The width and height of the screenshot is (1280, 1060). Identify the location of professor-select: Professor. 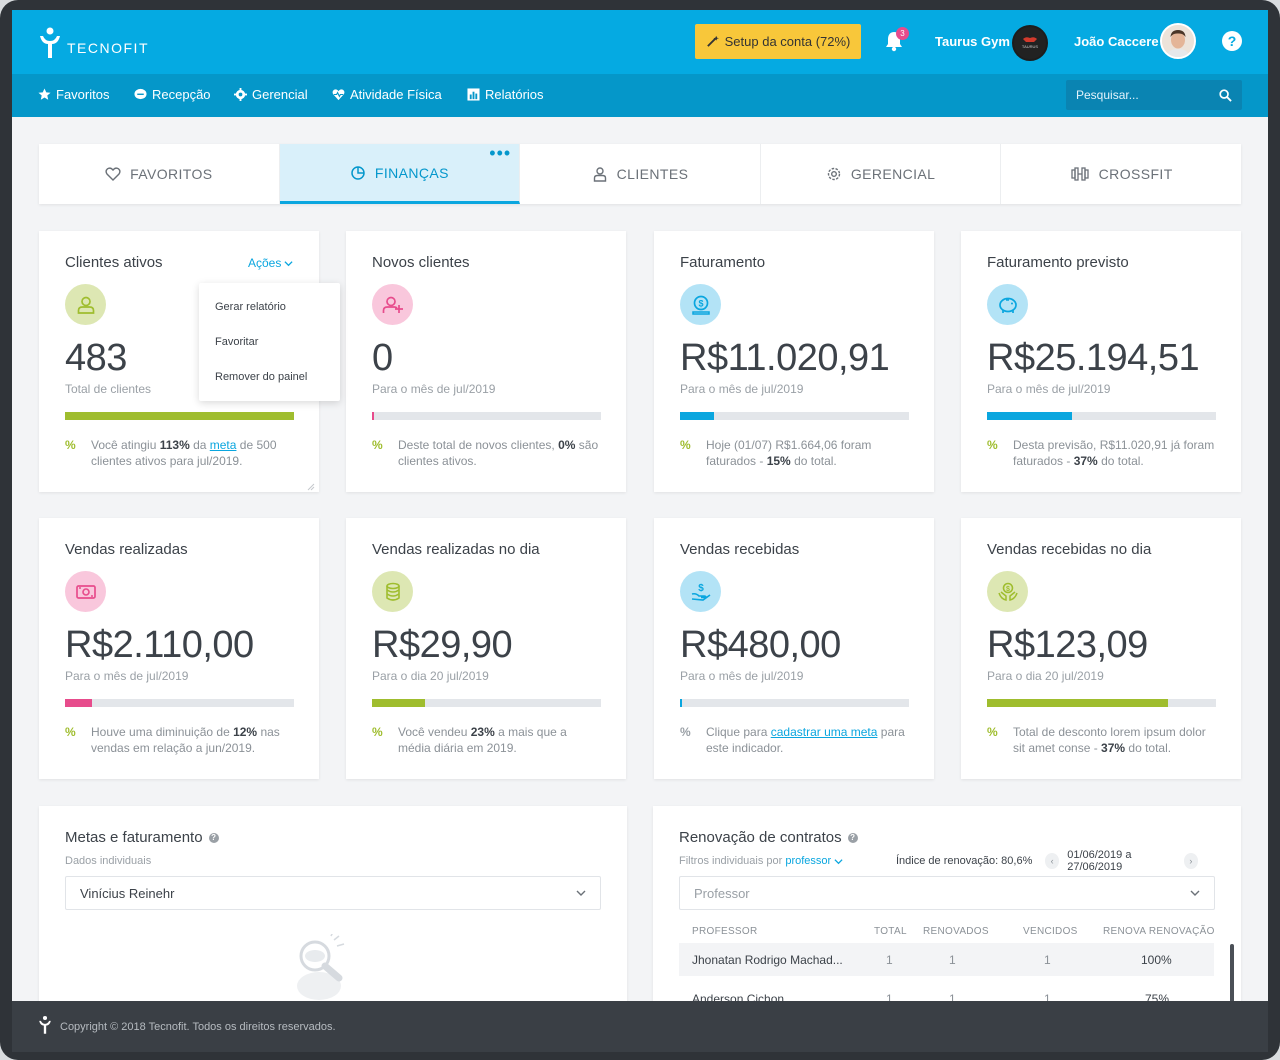
(947, 893).